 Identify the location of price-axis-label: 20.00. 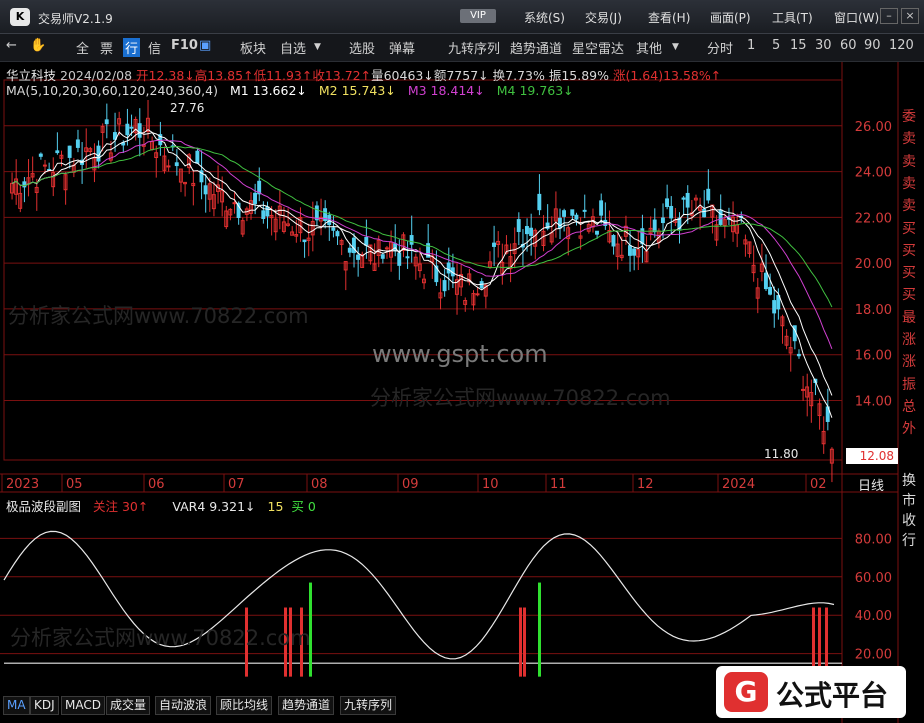
(873, 264).